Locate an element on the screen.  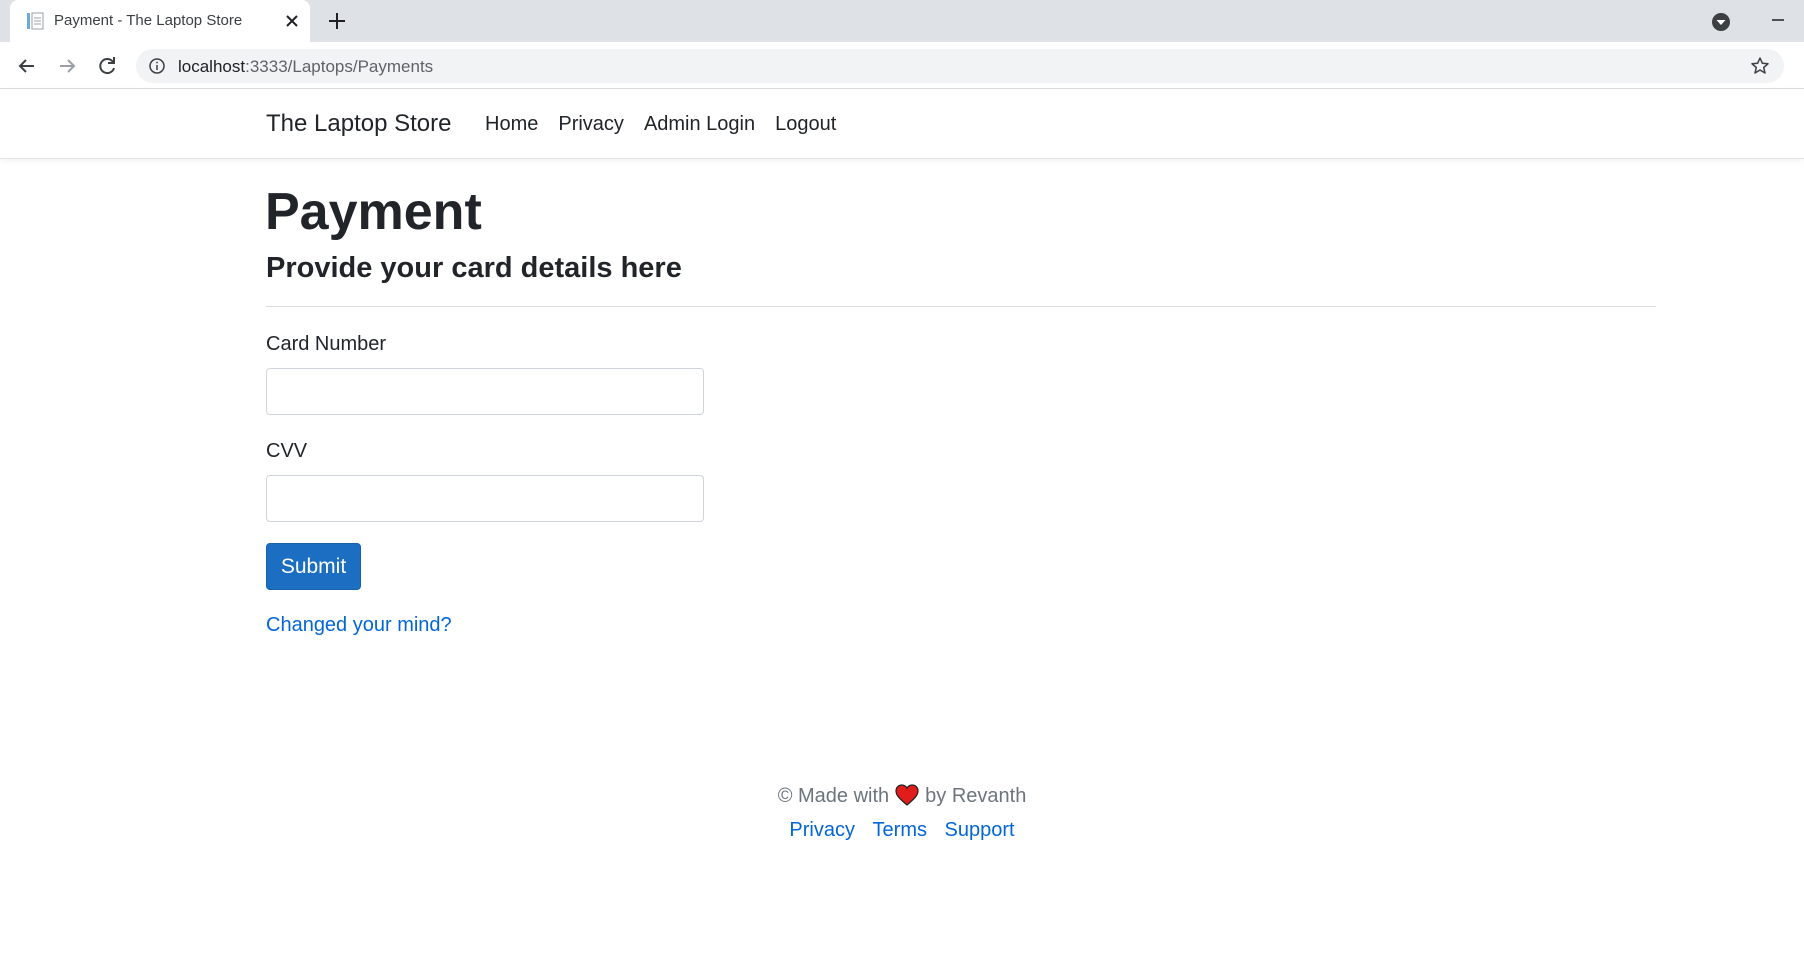
tab-title: Payment - The Laptop Store is located at coordinates (148, 20).